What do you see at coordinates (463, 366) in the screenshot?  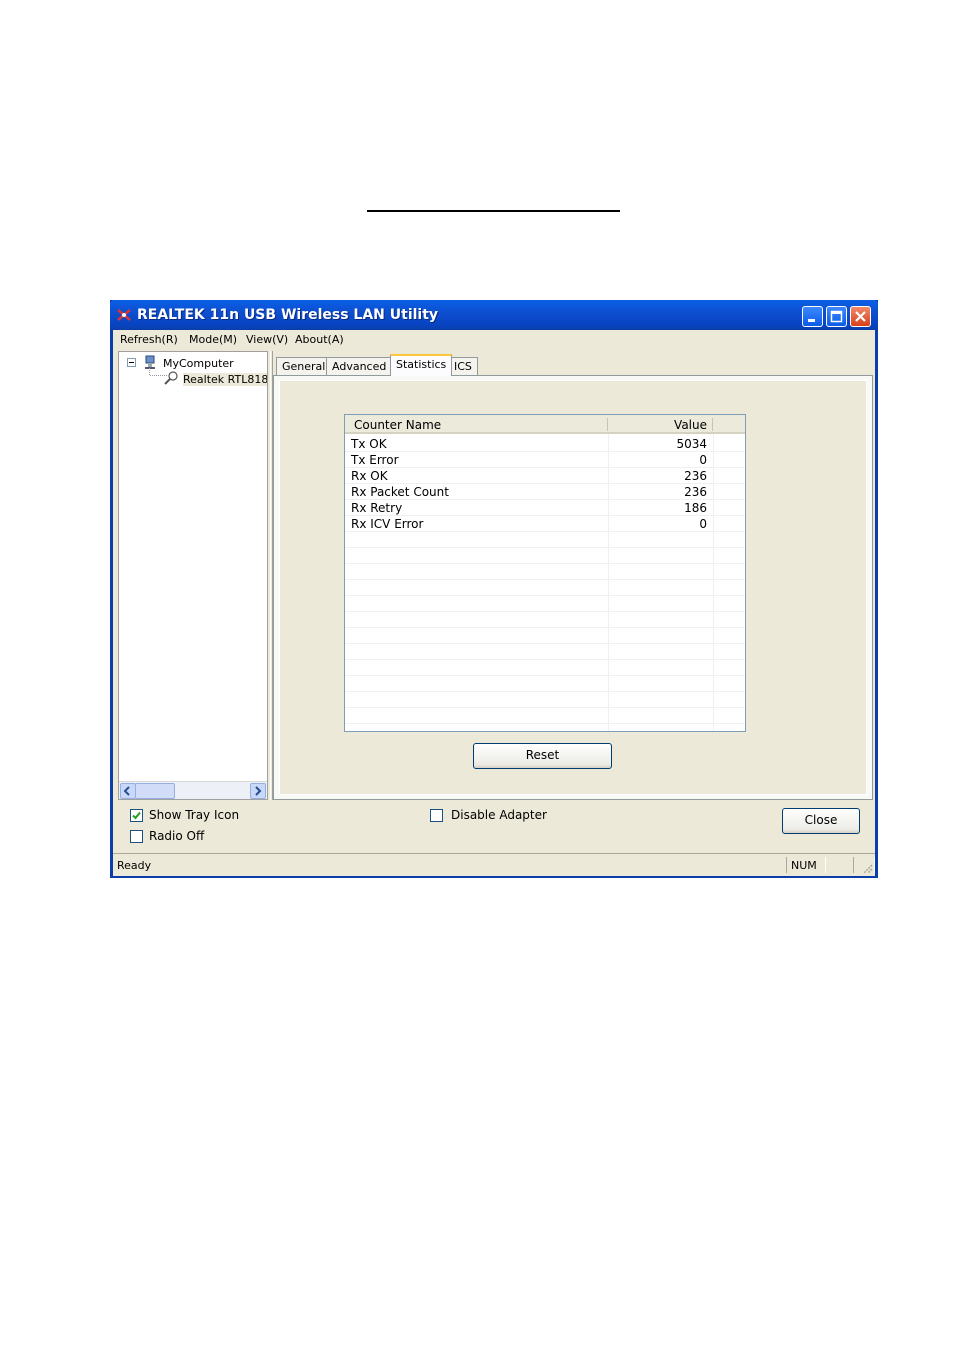 I see `tab-ics: ICS` at bounding box center [463, 366].